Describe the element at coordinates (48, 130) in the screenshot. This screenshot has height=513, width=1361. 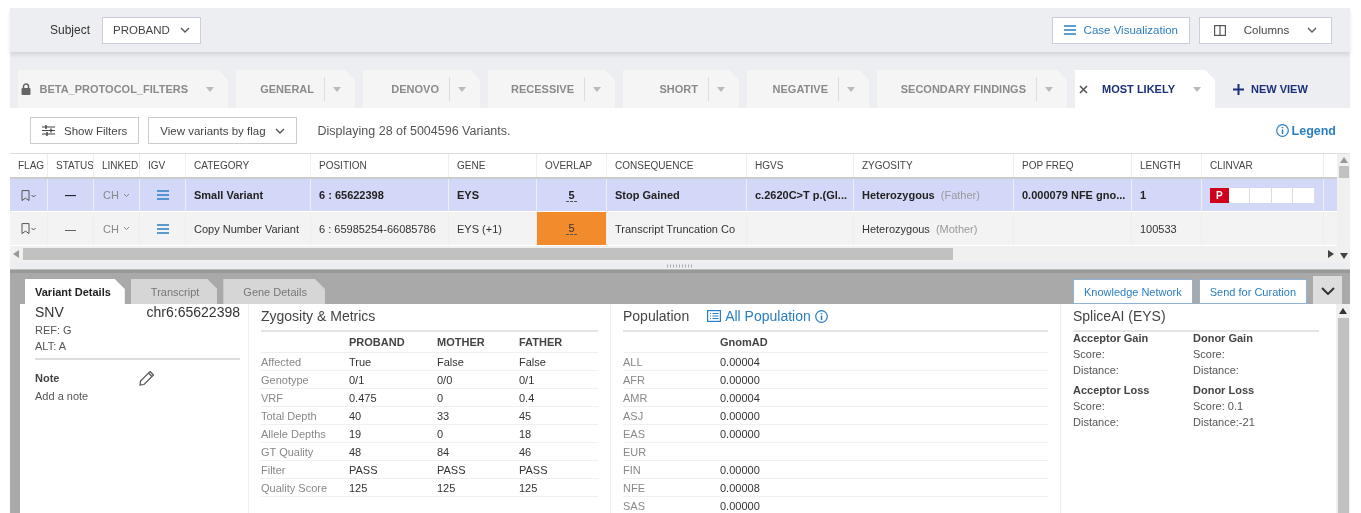
I see `sliders-icon` at that location.